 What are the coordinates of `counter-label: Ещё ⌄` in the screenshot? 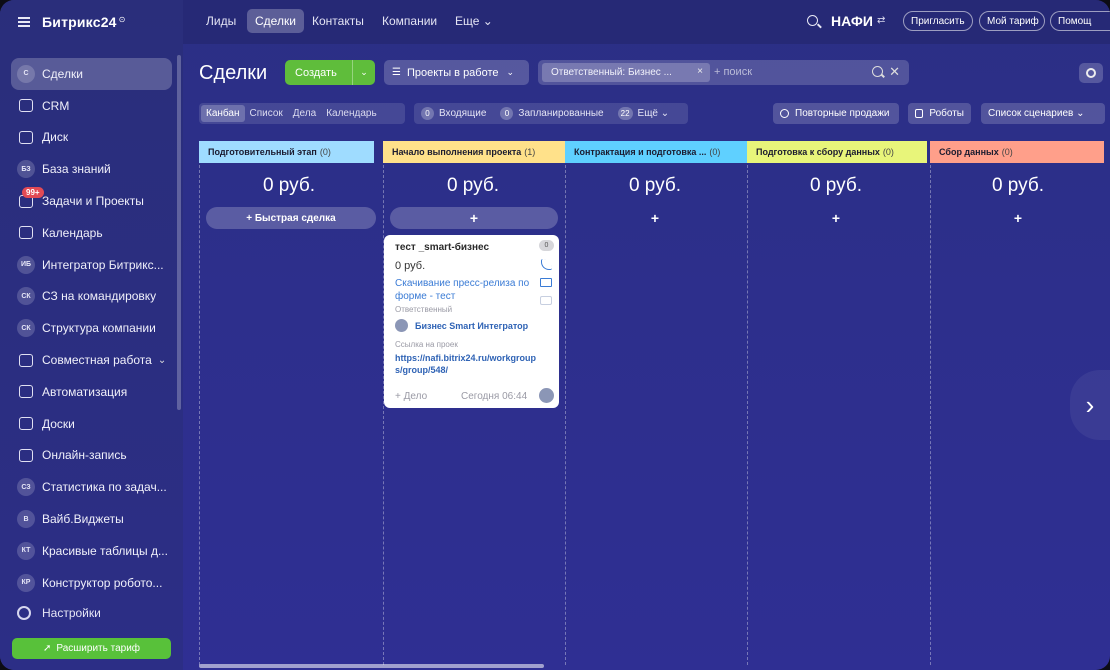 It's located at (653, 113).